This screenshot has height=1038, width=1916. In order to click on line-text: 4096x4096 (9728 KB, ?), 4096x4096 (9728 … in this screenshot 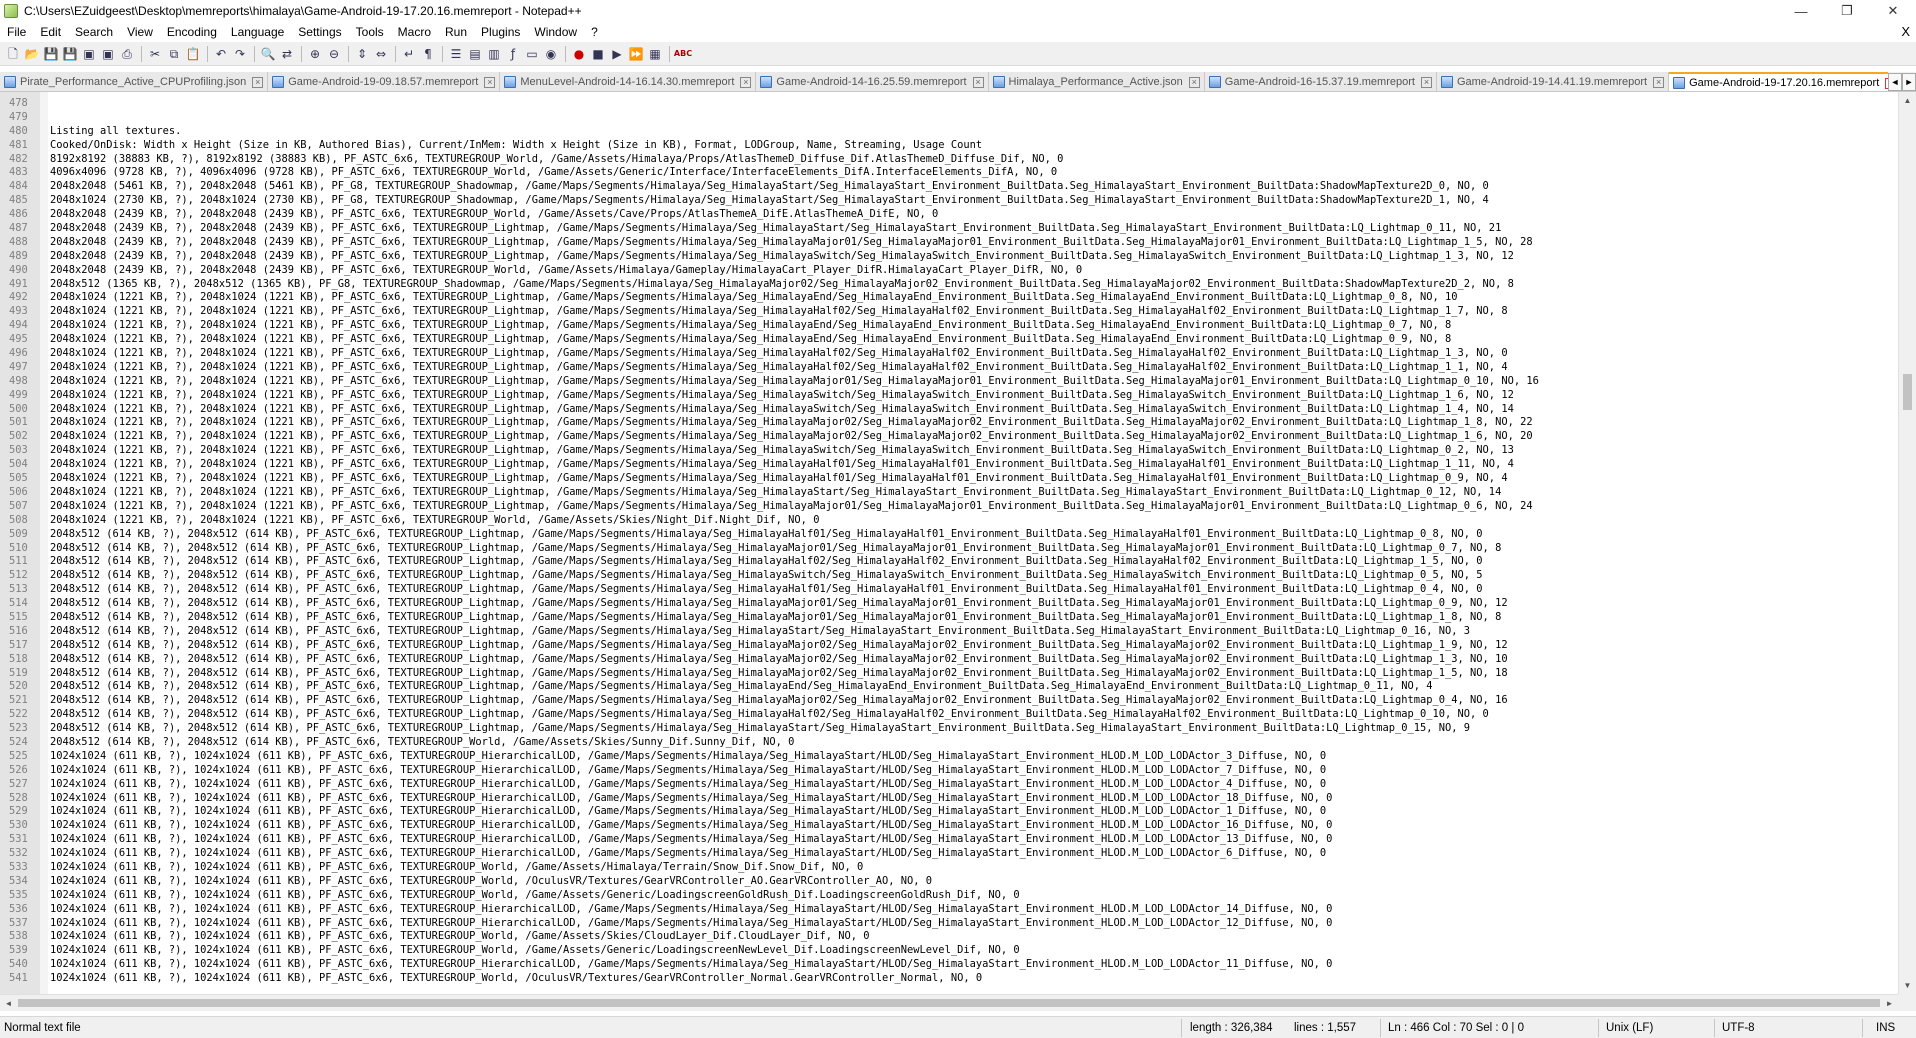, I will do `click(548, 173)`.